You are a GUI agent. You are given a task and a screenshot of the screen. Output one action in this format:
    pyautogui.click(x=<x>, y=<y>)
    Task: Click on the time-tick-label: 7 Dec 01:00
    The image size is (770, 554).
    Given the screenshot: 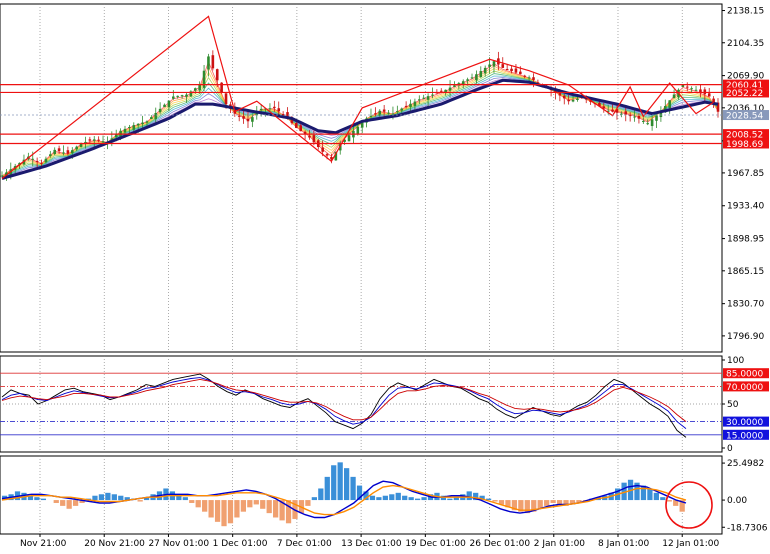 What is the action you would take?
    pyautogui.click(x=304, y=544)
    